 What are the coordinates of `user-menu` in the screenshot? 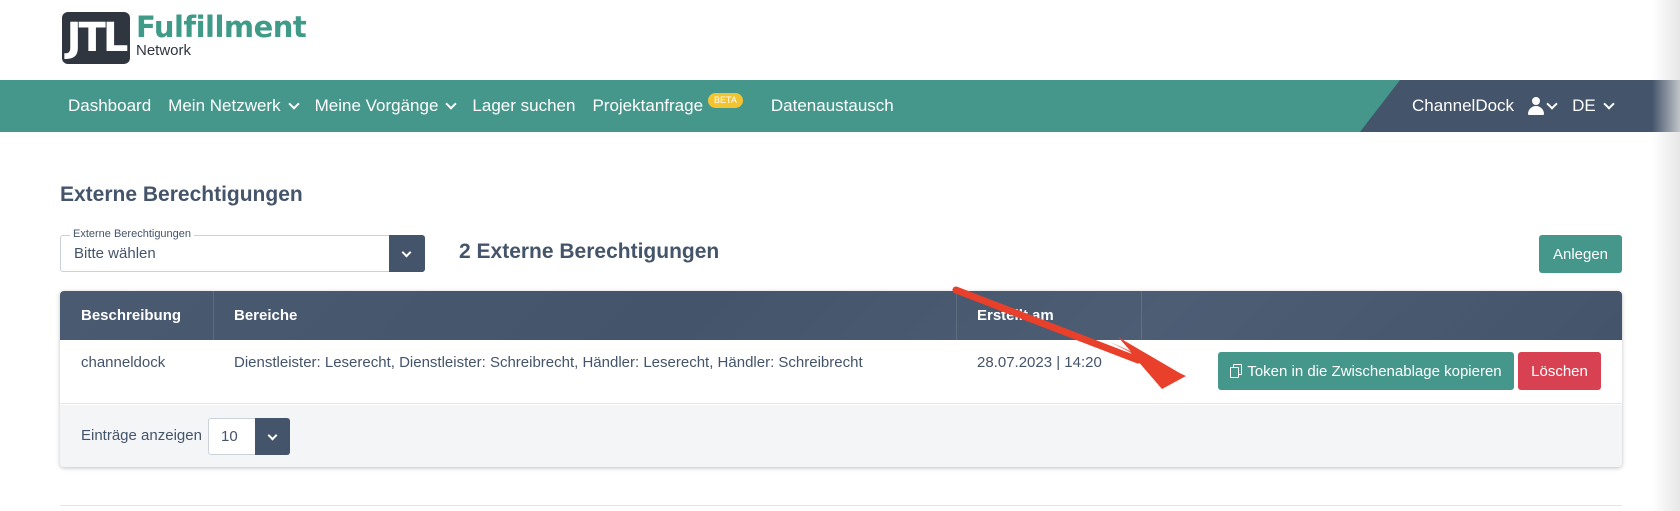 It's located at (1536, 106).